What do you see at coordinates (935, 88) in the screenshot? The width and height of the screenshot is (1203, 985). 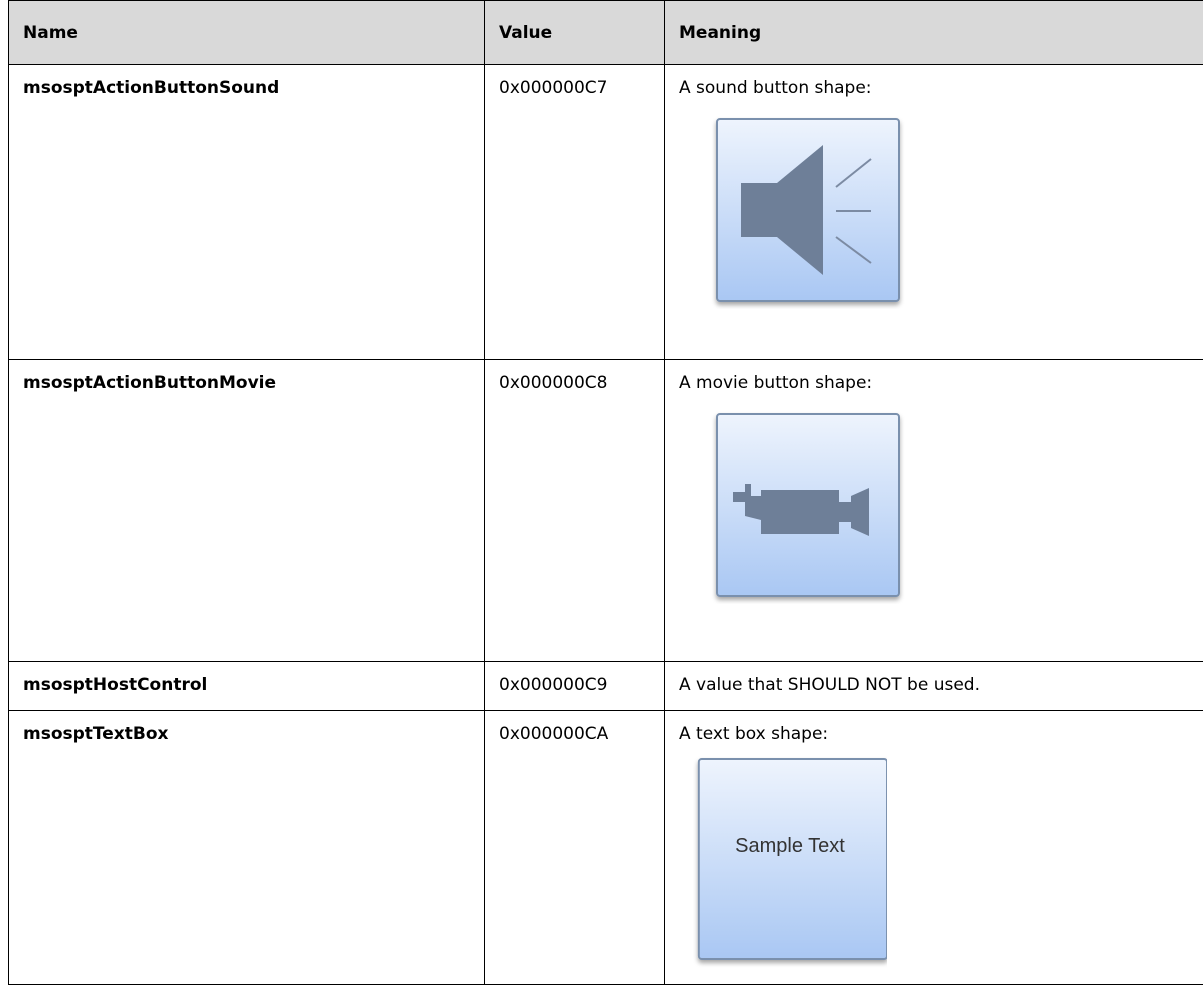 I see `row-meaning: A sound button shape:` at bounding box center [935, 88].